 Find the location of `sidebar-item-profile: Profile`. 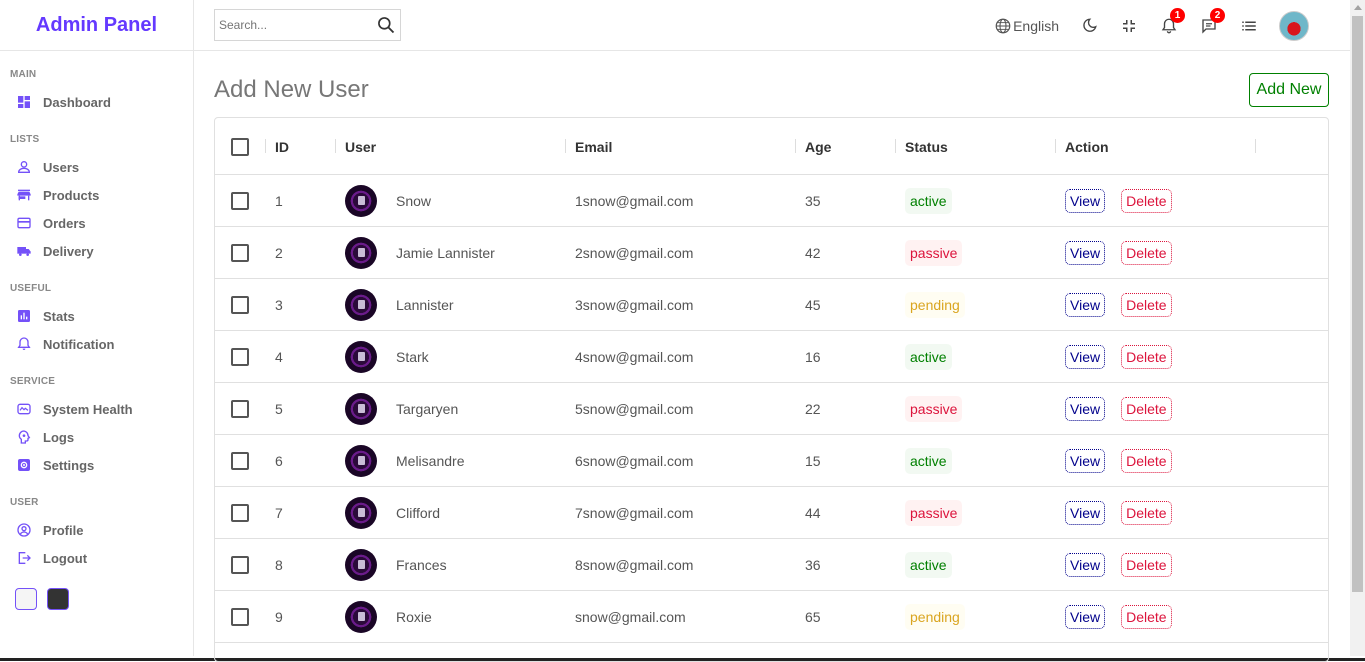

sidebar-item-profile: Profile is located at coordinates (101, 530).